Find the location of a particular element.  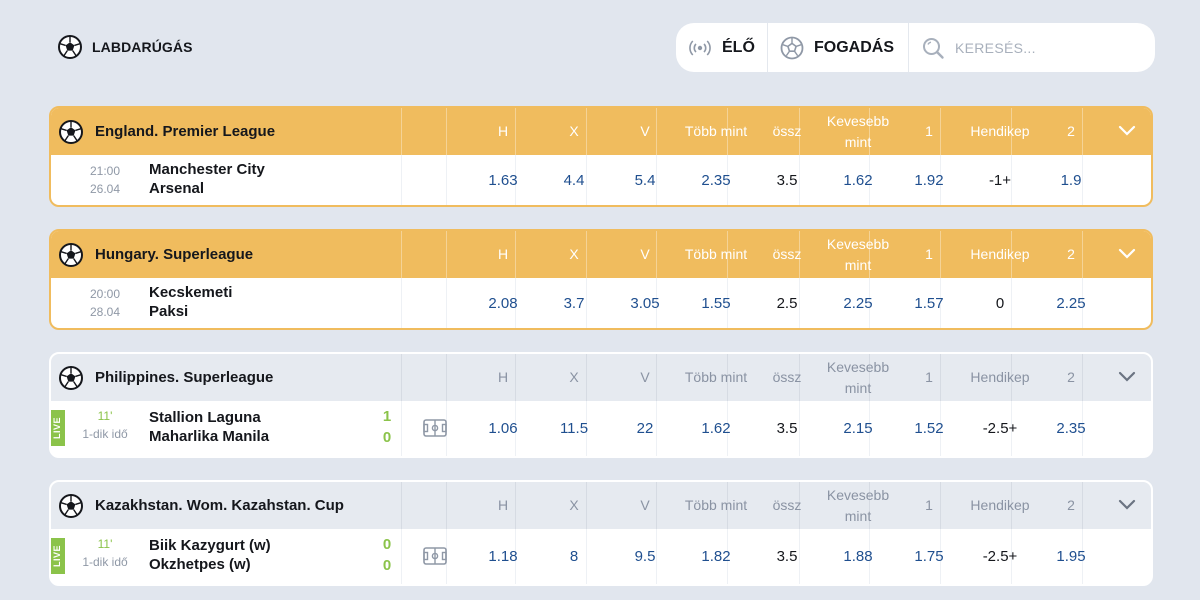

live-tab: ÉLŐ is located at coordinates (721, 47).